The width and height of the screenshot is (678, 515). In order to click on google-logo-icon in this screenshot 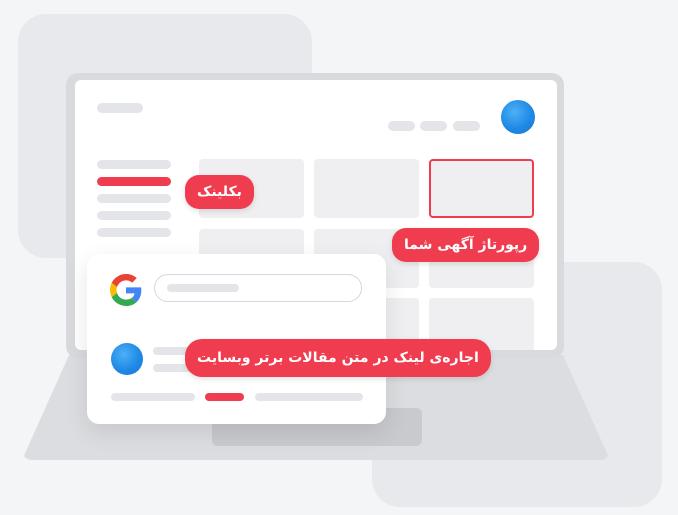, I will do `click(126, 290)`.